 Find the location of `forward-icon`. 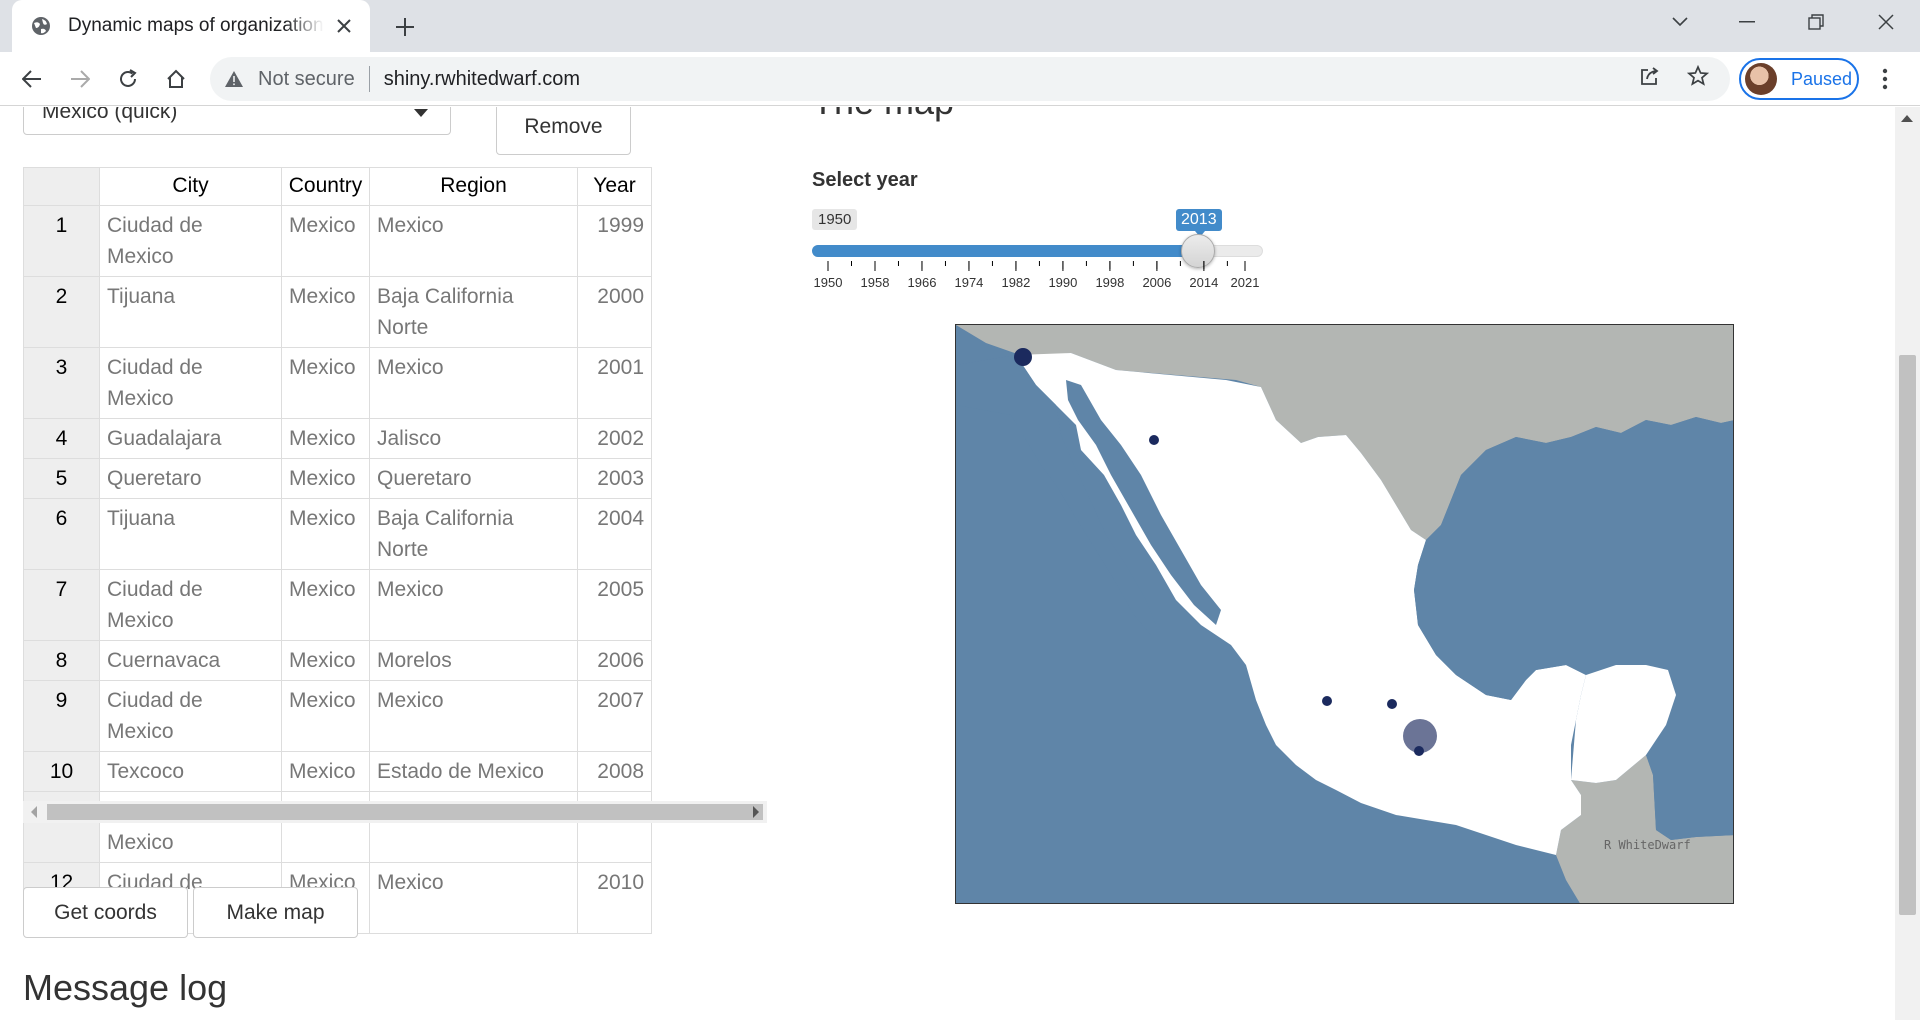

forward-icon is located at coordinates (80, 79).